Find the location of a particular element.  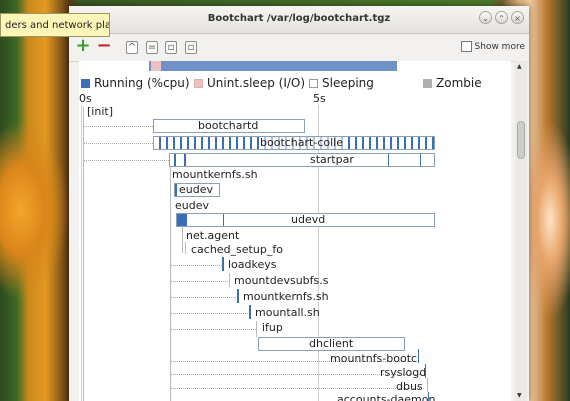

proc-eudev-2: eudev is located at coordinates (192, 206).